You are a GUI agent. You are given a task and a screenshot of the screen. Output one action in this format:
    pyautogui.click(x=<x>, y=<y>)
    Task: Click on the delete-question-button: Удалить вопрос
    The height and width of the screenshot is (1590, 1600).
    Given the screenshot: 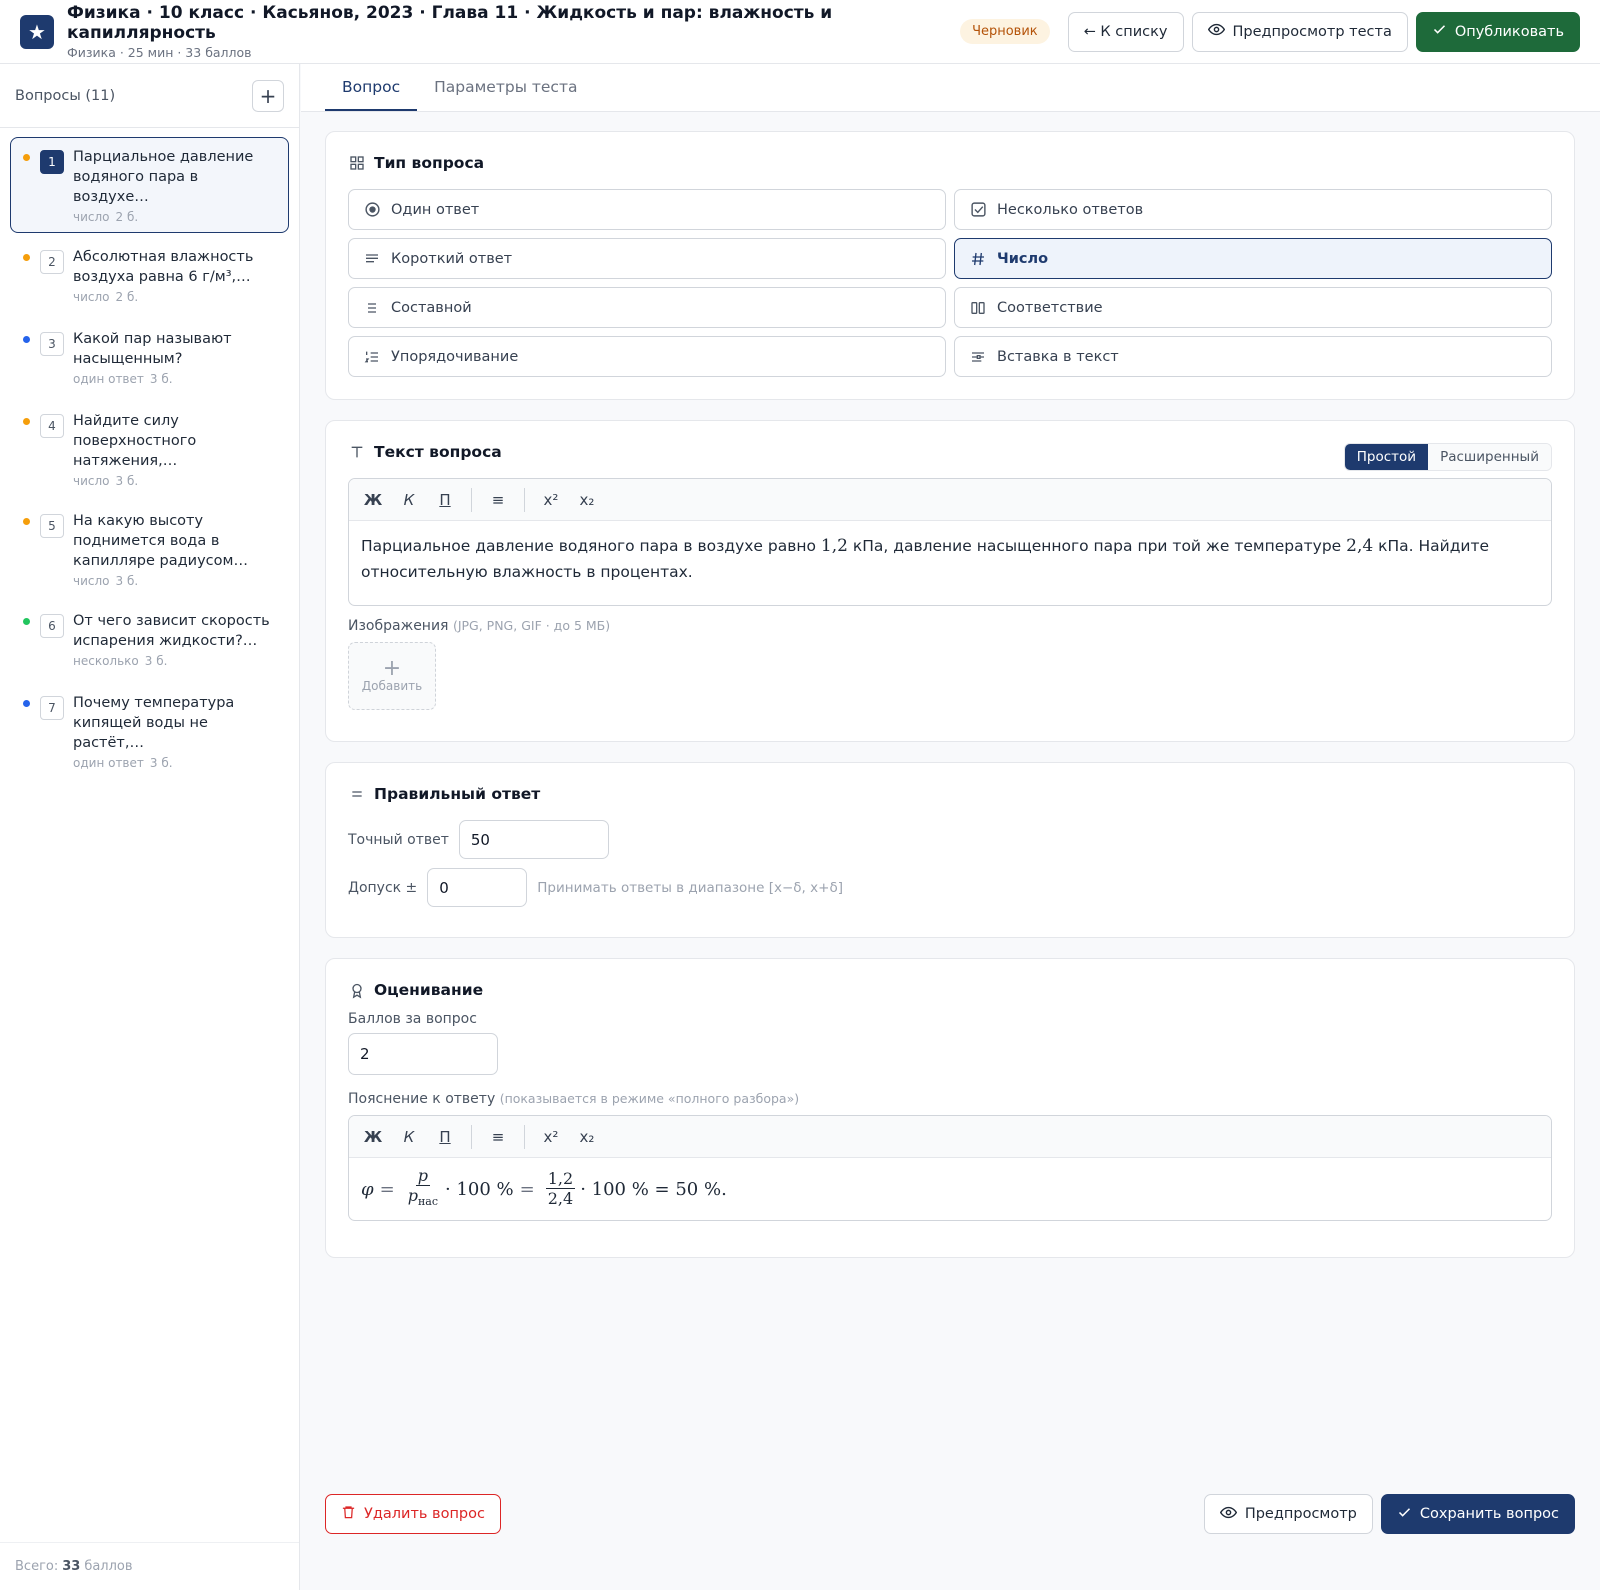 What is the action you would take?
    pyautogui.click(x=413, y=1514)
    